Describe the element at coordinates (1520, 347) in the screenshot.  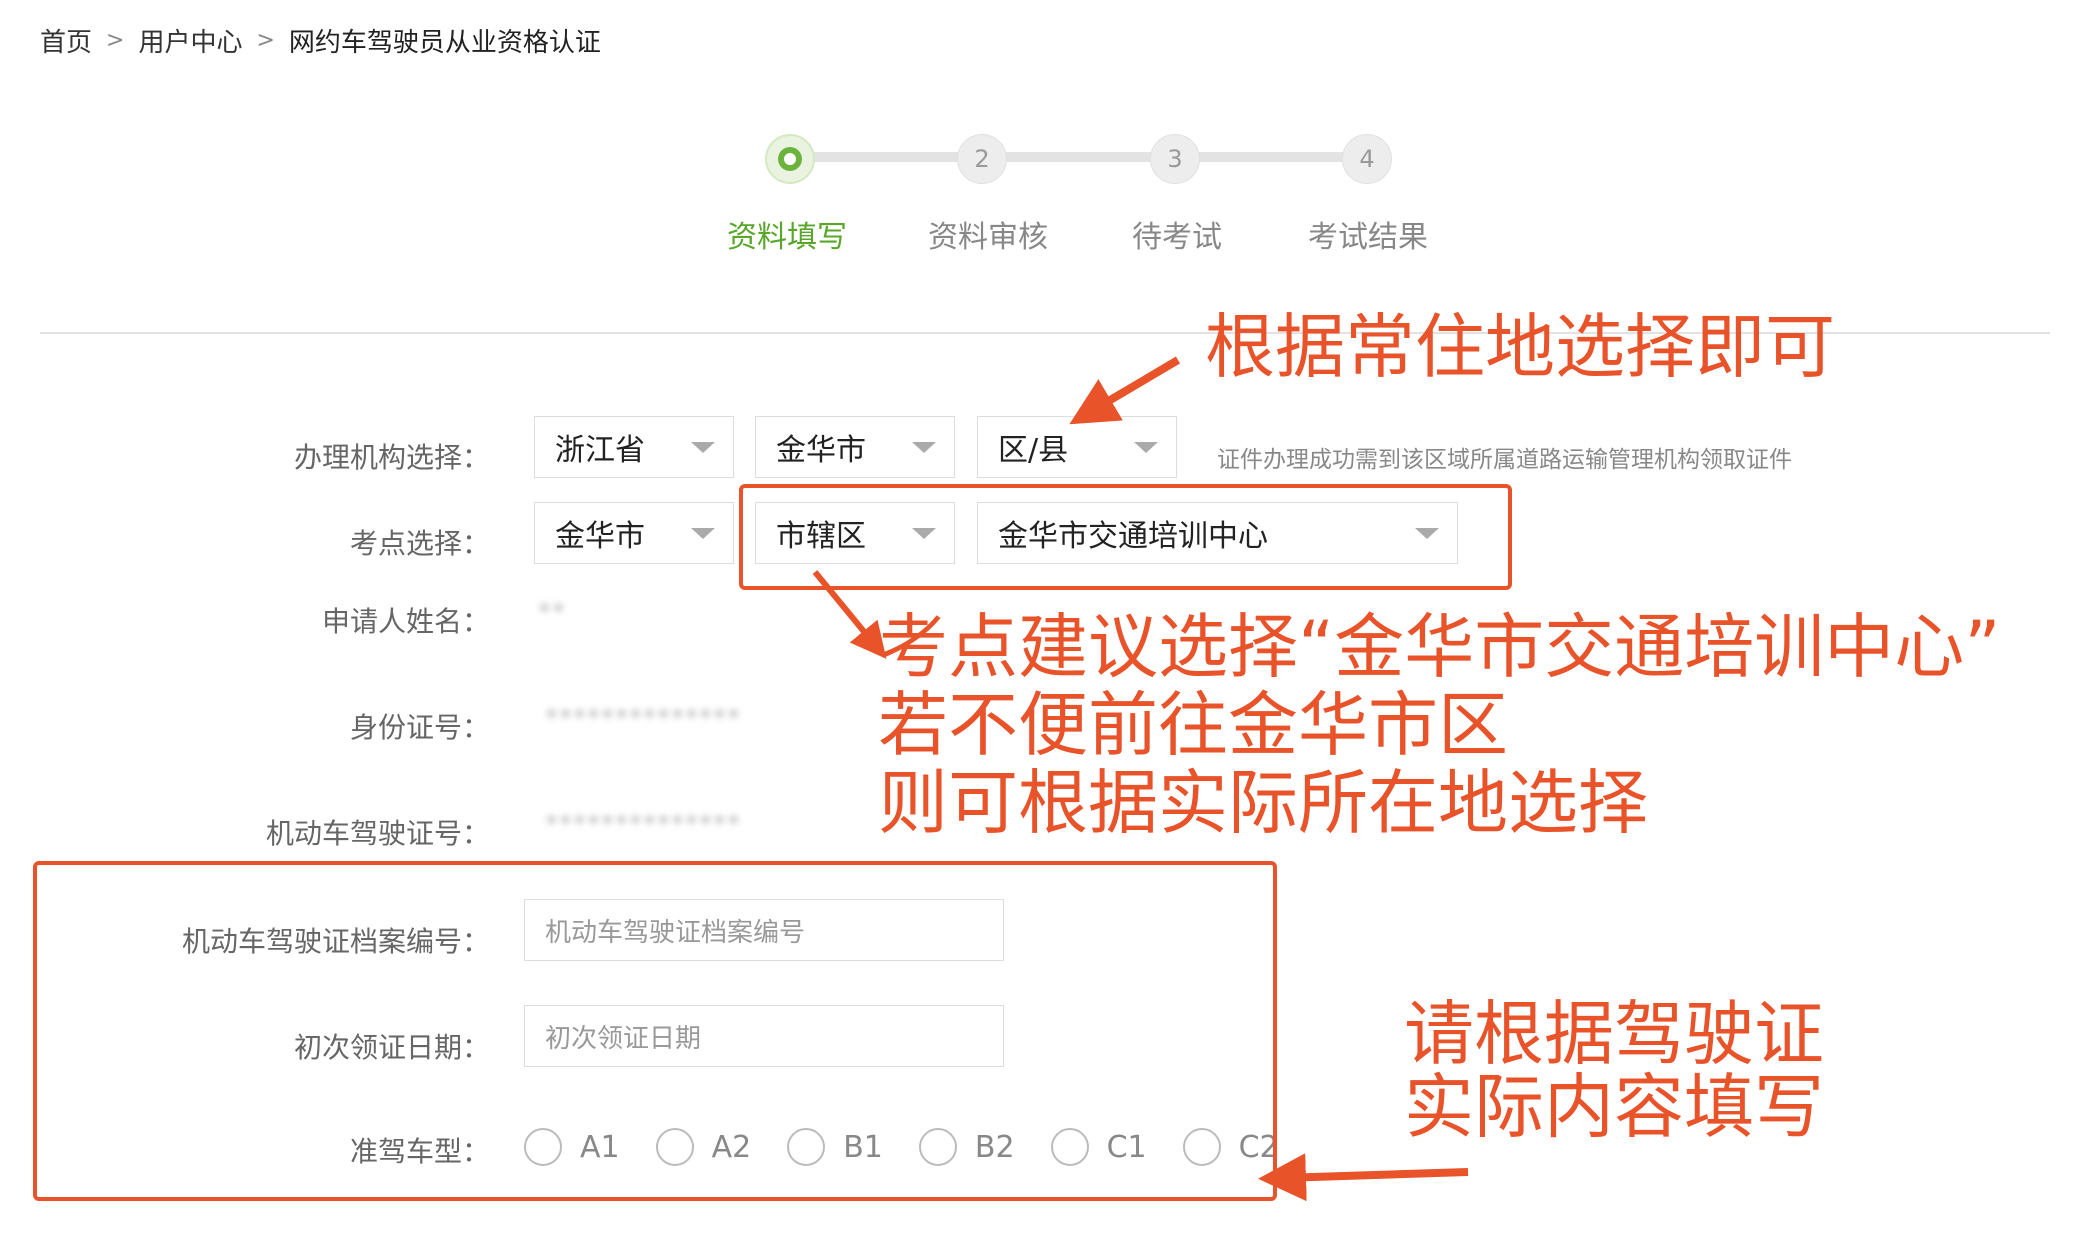
I see `annotation-residence-note: 根据常住地选择即可` at that location.